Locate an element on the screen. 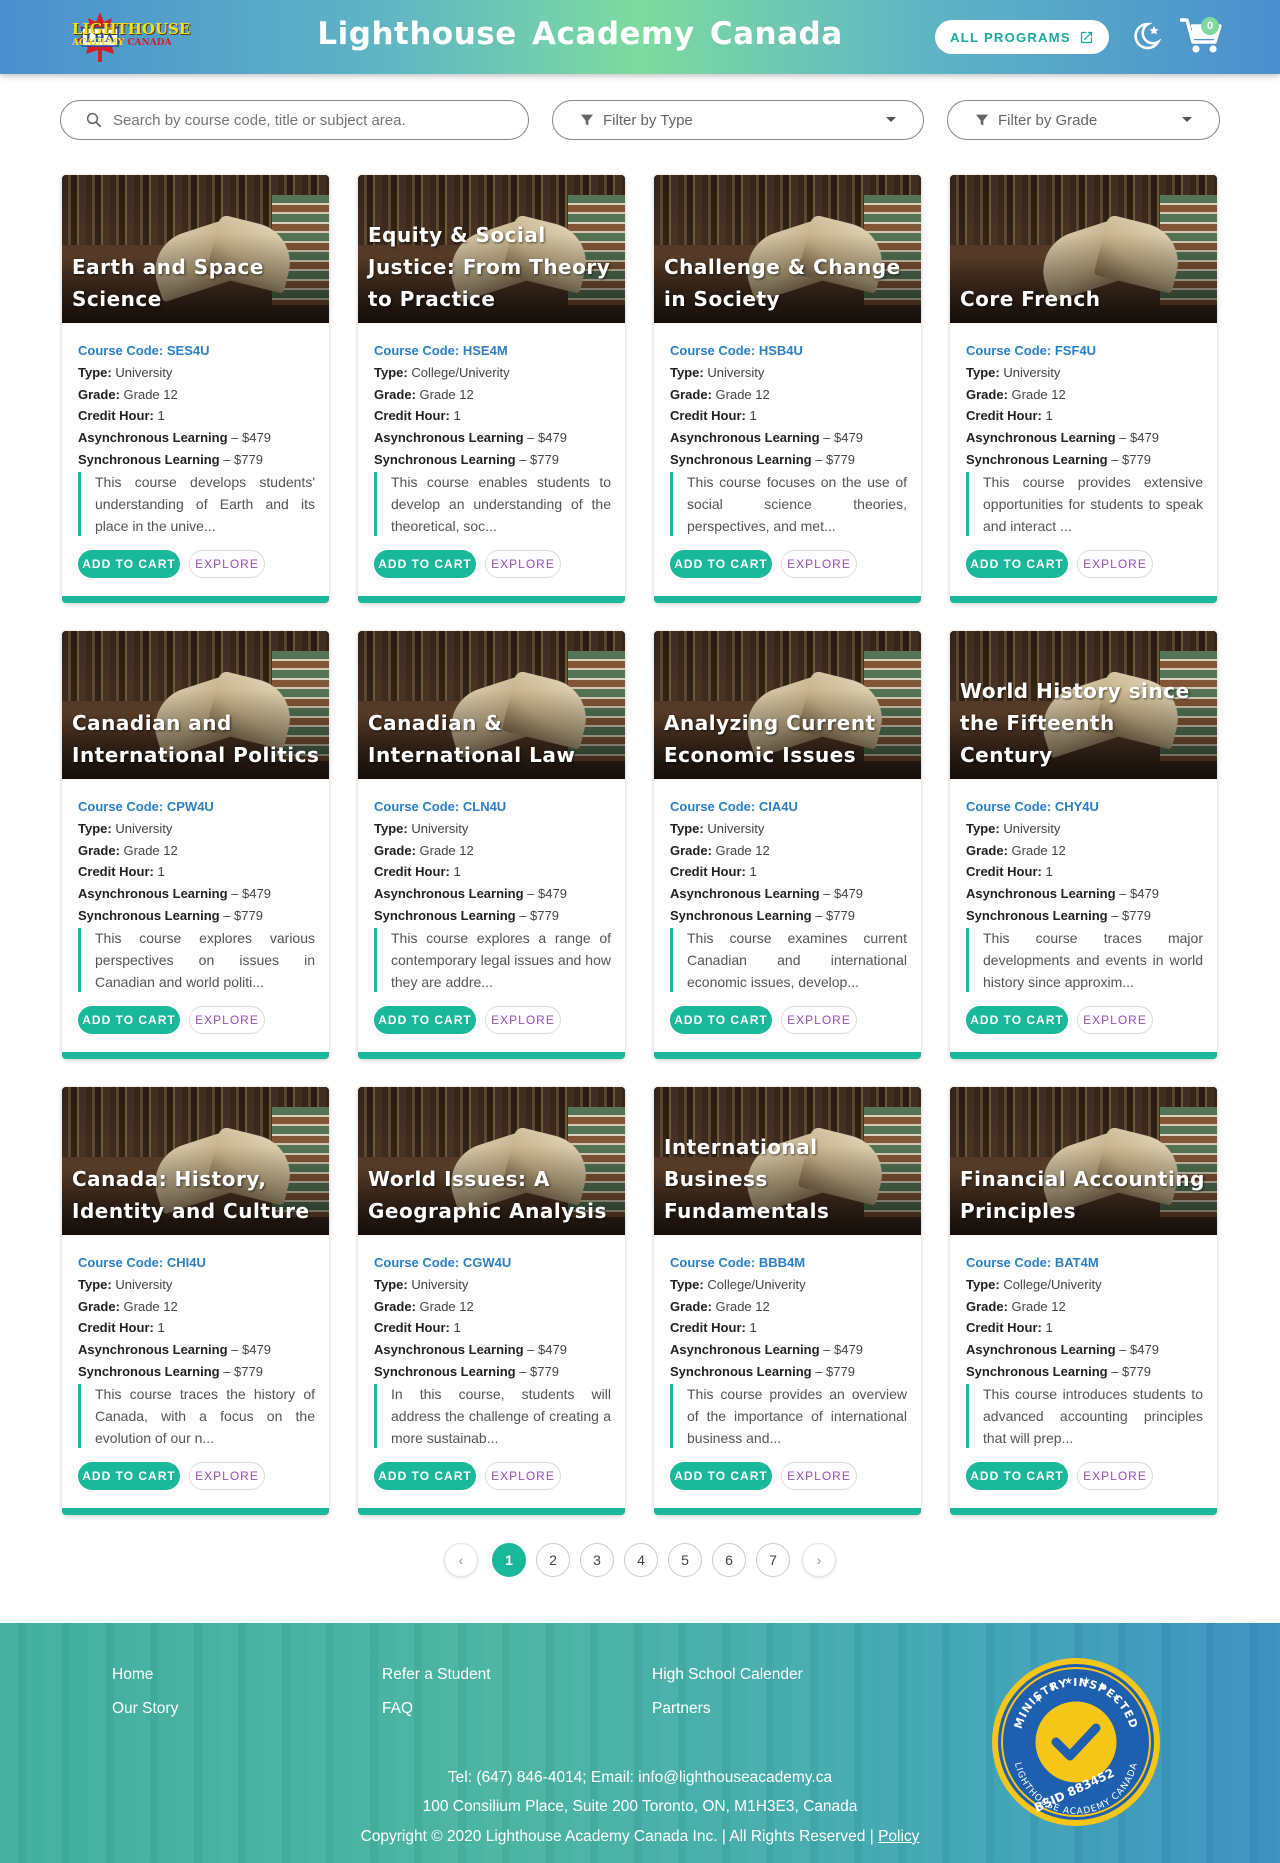 This screenshot has height=1863, width=1280. course-title: Financial Accounting Principles is located at coordinates (1085, 1195).